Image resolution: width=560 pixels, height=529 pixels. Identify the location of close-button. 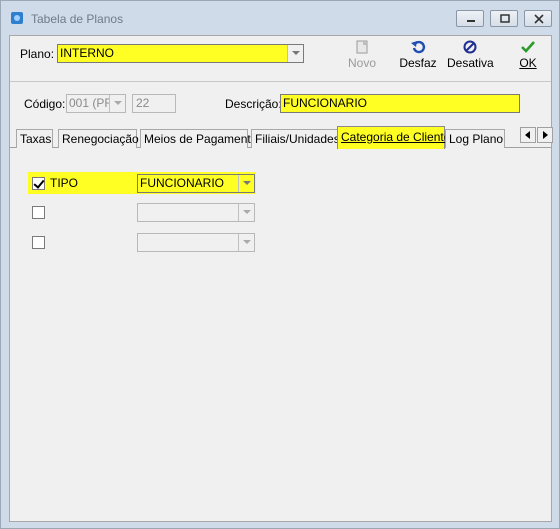
(538, 18).